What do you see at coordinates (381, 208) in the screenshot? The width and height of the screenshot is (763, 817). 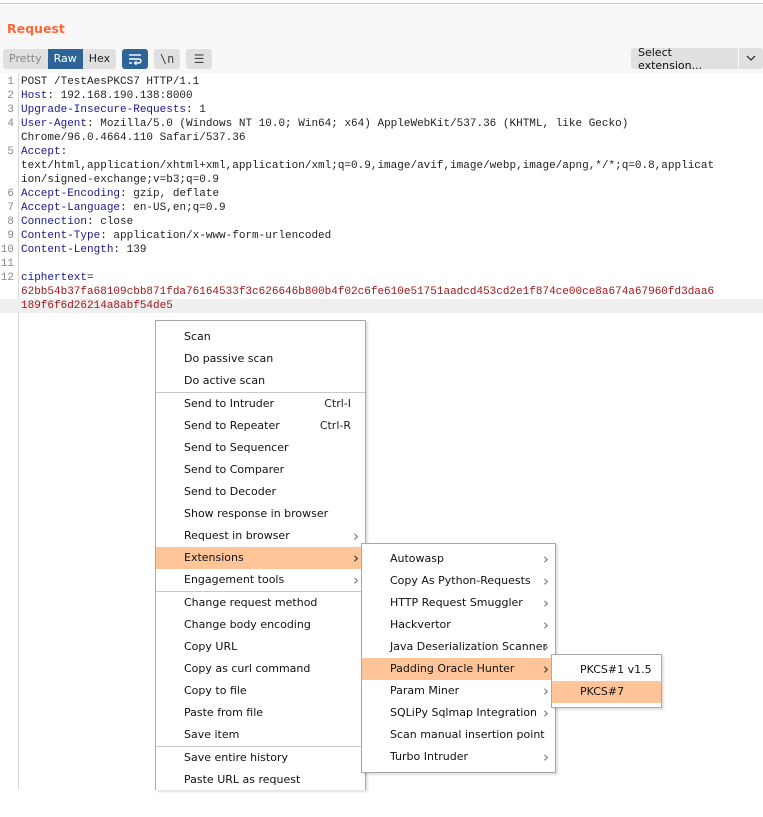 I see `editor-line: 7 Accept-Language: en-US,en;q=0.9` at bounding box center [381, 208].